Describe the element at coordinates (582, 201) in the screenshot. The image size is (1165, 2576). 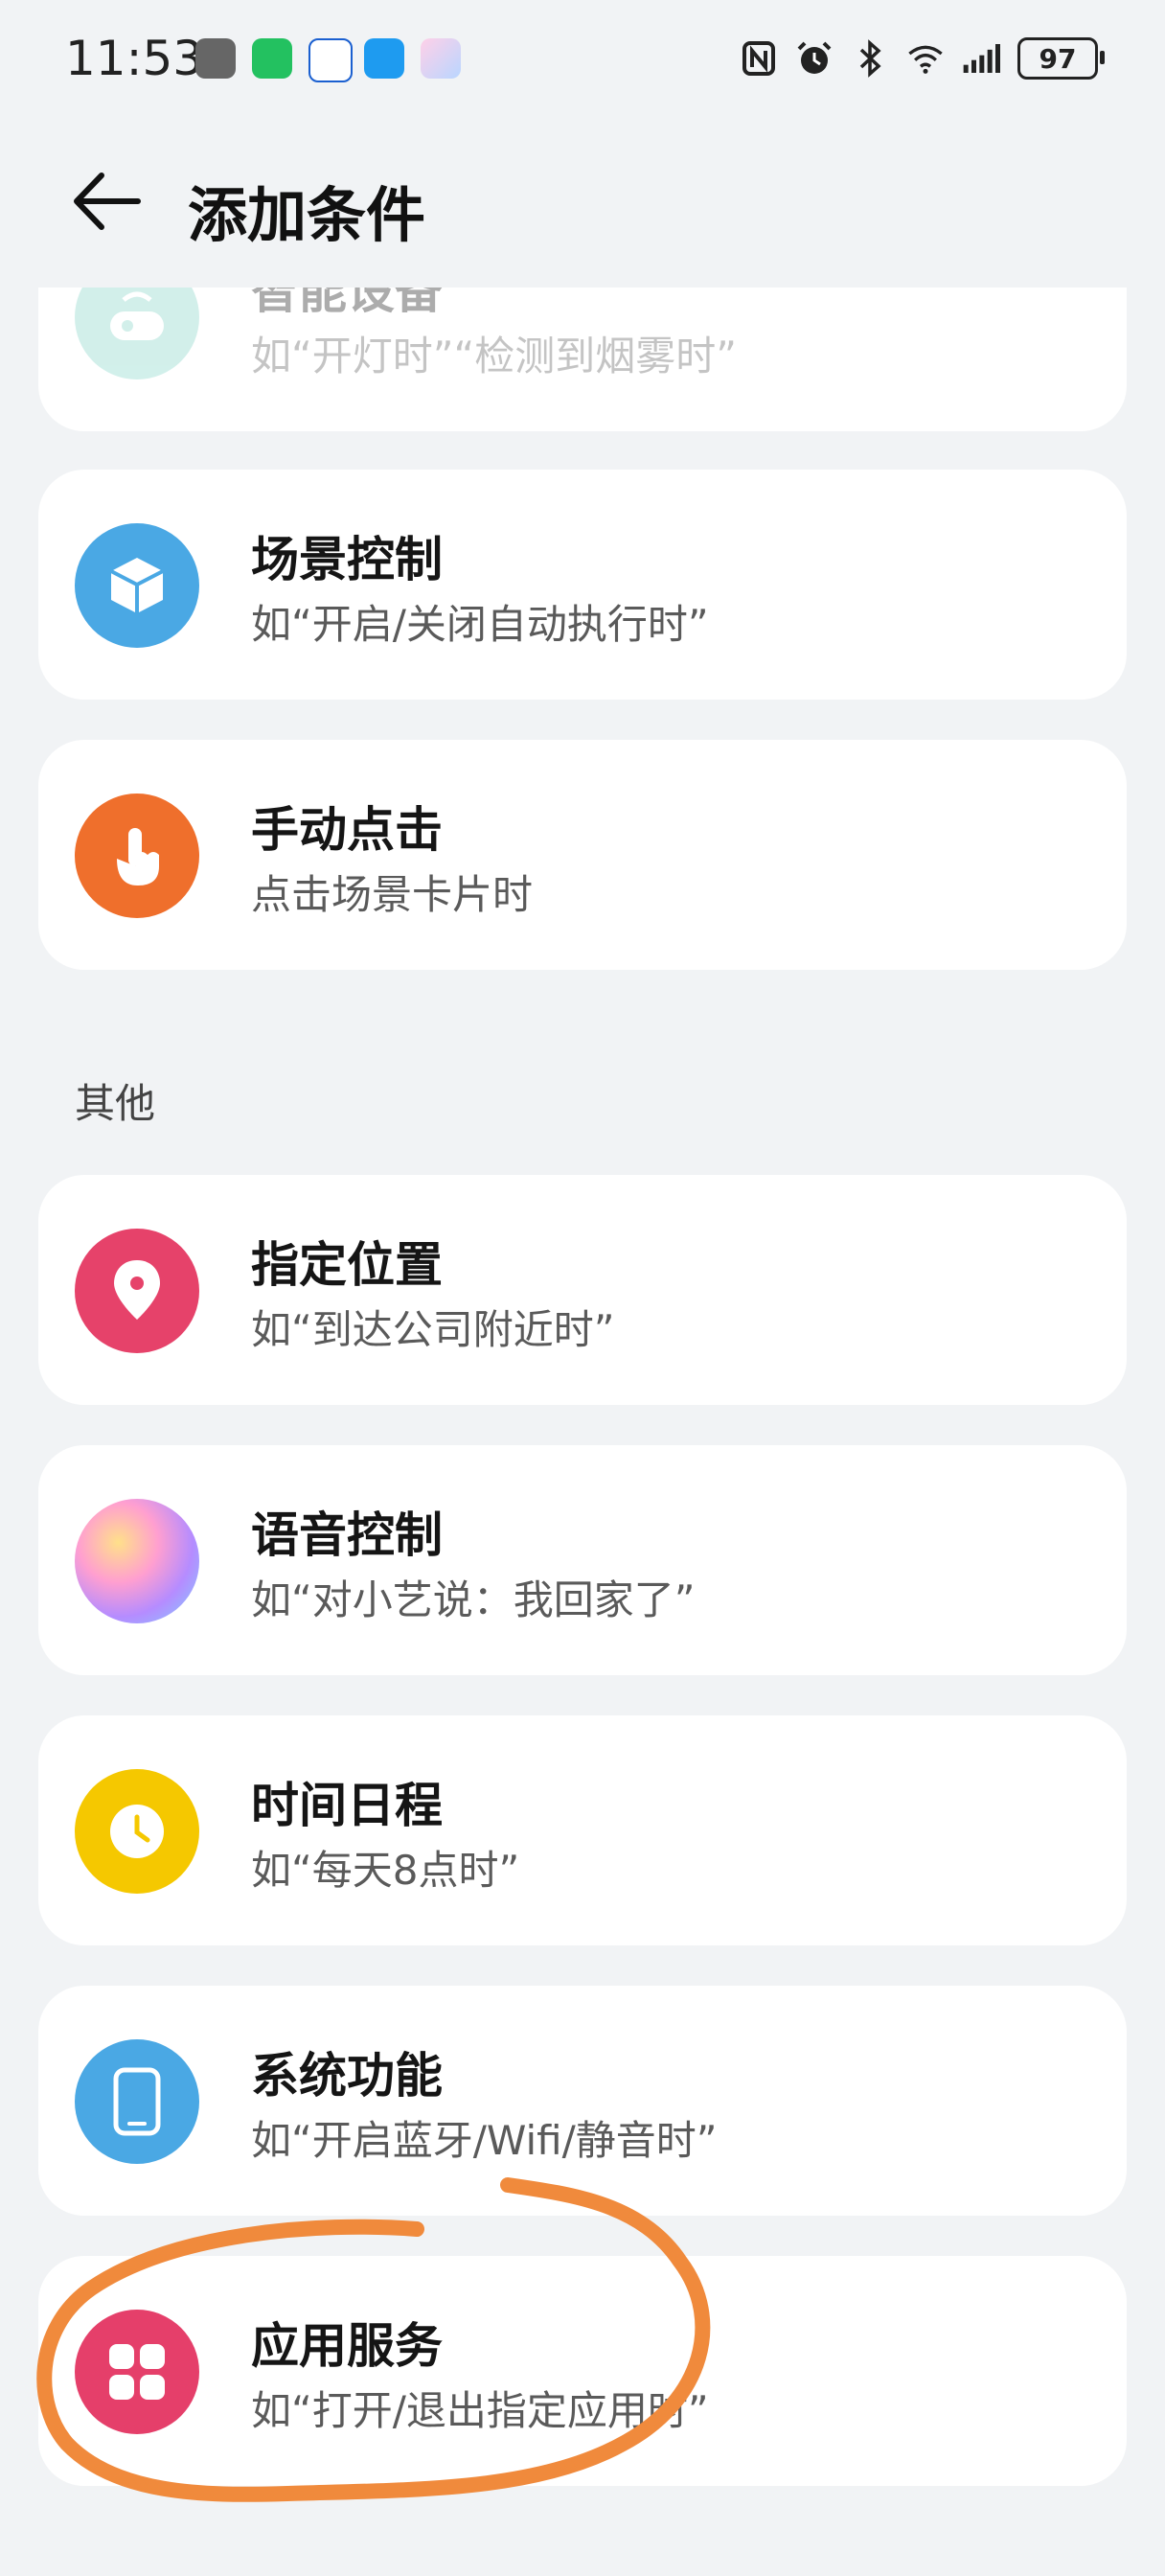
I see `page-header: 添加条件` at that location.